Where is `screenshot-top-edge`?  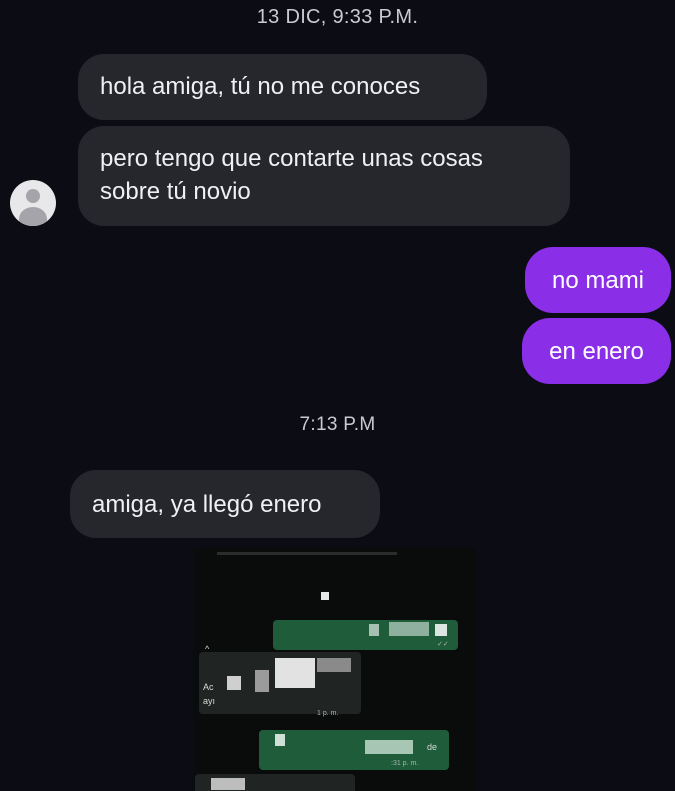
screenshot-top-edge is located at coordinates (307, 553).